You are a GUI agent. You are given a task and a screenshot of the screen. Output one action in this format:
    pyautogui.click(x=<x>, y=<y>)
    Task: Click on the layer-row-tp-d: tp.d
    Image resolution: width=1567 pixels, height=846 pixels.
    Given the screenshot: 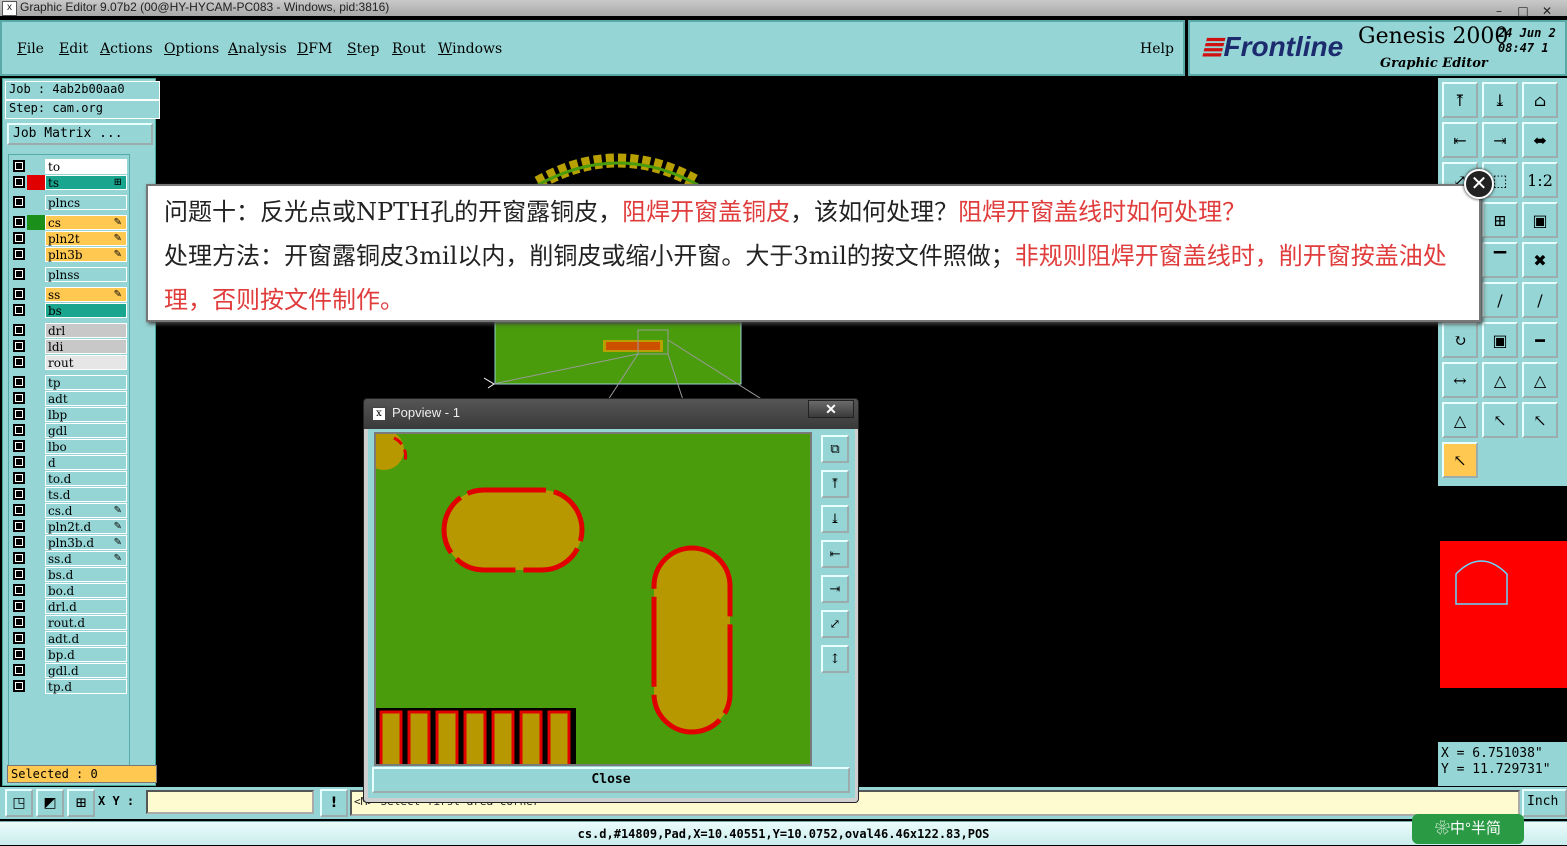 What is the action you would take?
    pyautogui.click(x=70, y=686)
    